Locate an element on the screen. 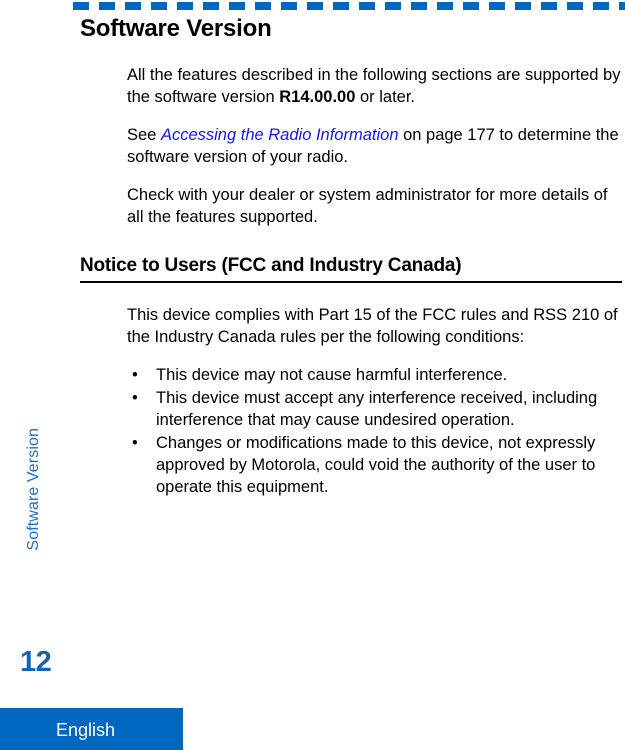 The width and height of the screenshot is (625, 750). language-footer-box: English is located at coordinates (91, 729).